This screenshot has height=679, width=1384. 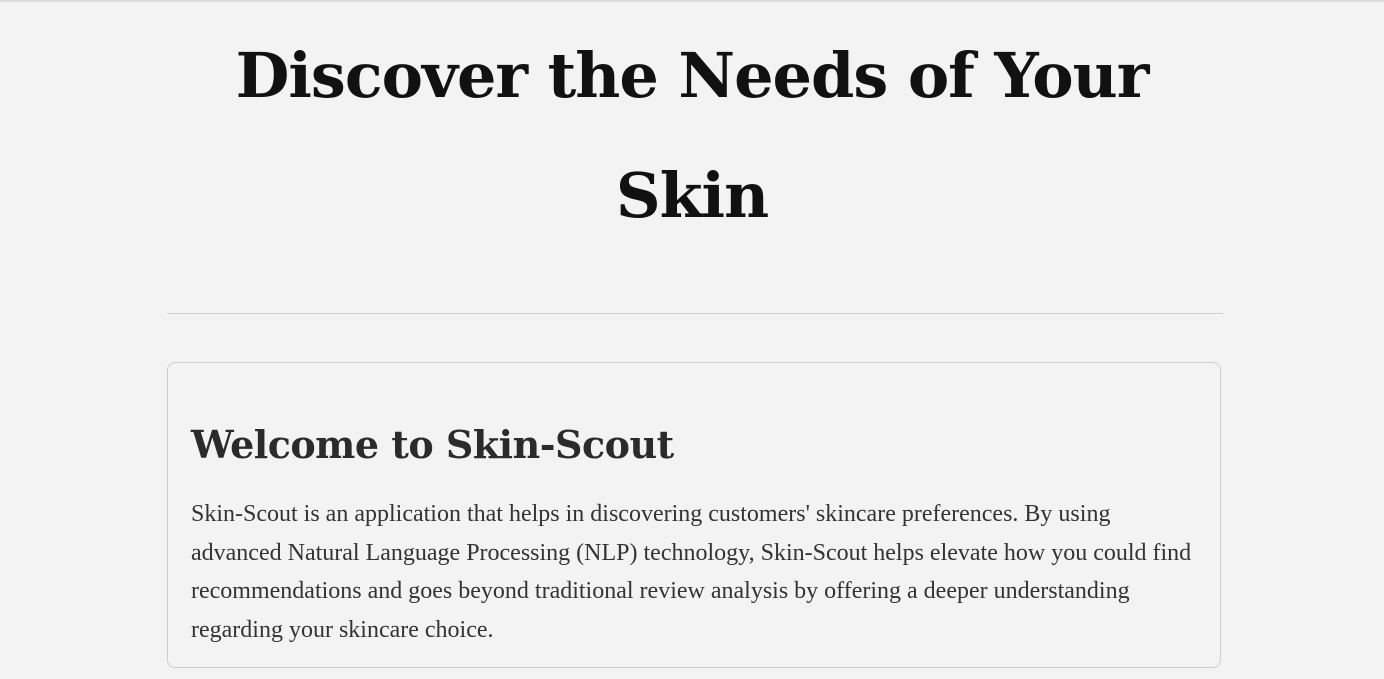 What do you see at coordinates (692, 1) in the screenshot?
I see `window-top-edge` at bounding box center [692, 1].